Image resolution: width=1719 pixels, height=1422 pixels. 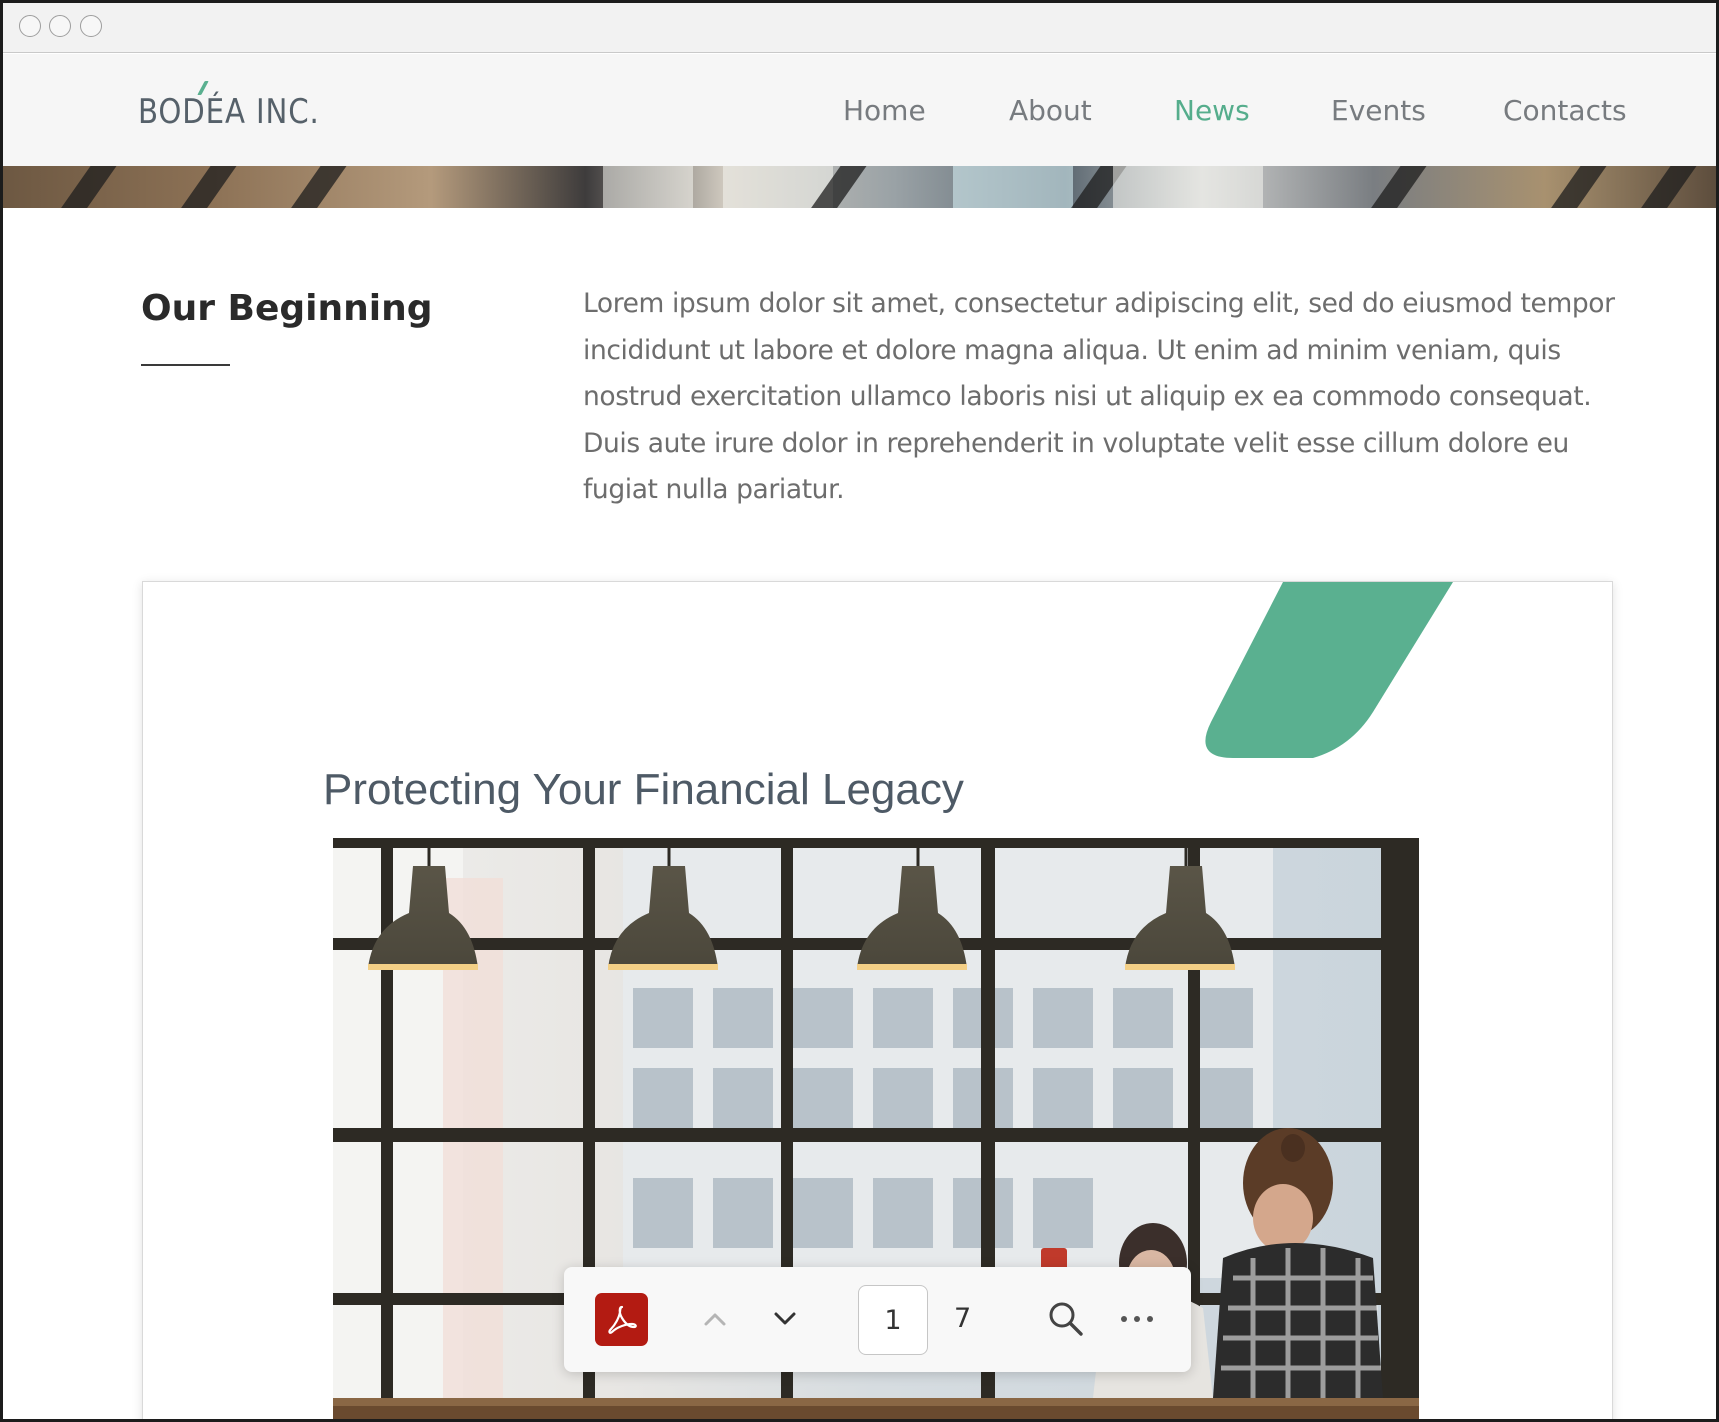 What do you see at coordinates (91, 26) in the screenshot?
I see `zoom-window-button` at bounding box center [91, 26].